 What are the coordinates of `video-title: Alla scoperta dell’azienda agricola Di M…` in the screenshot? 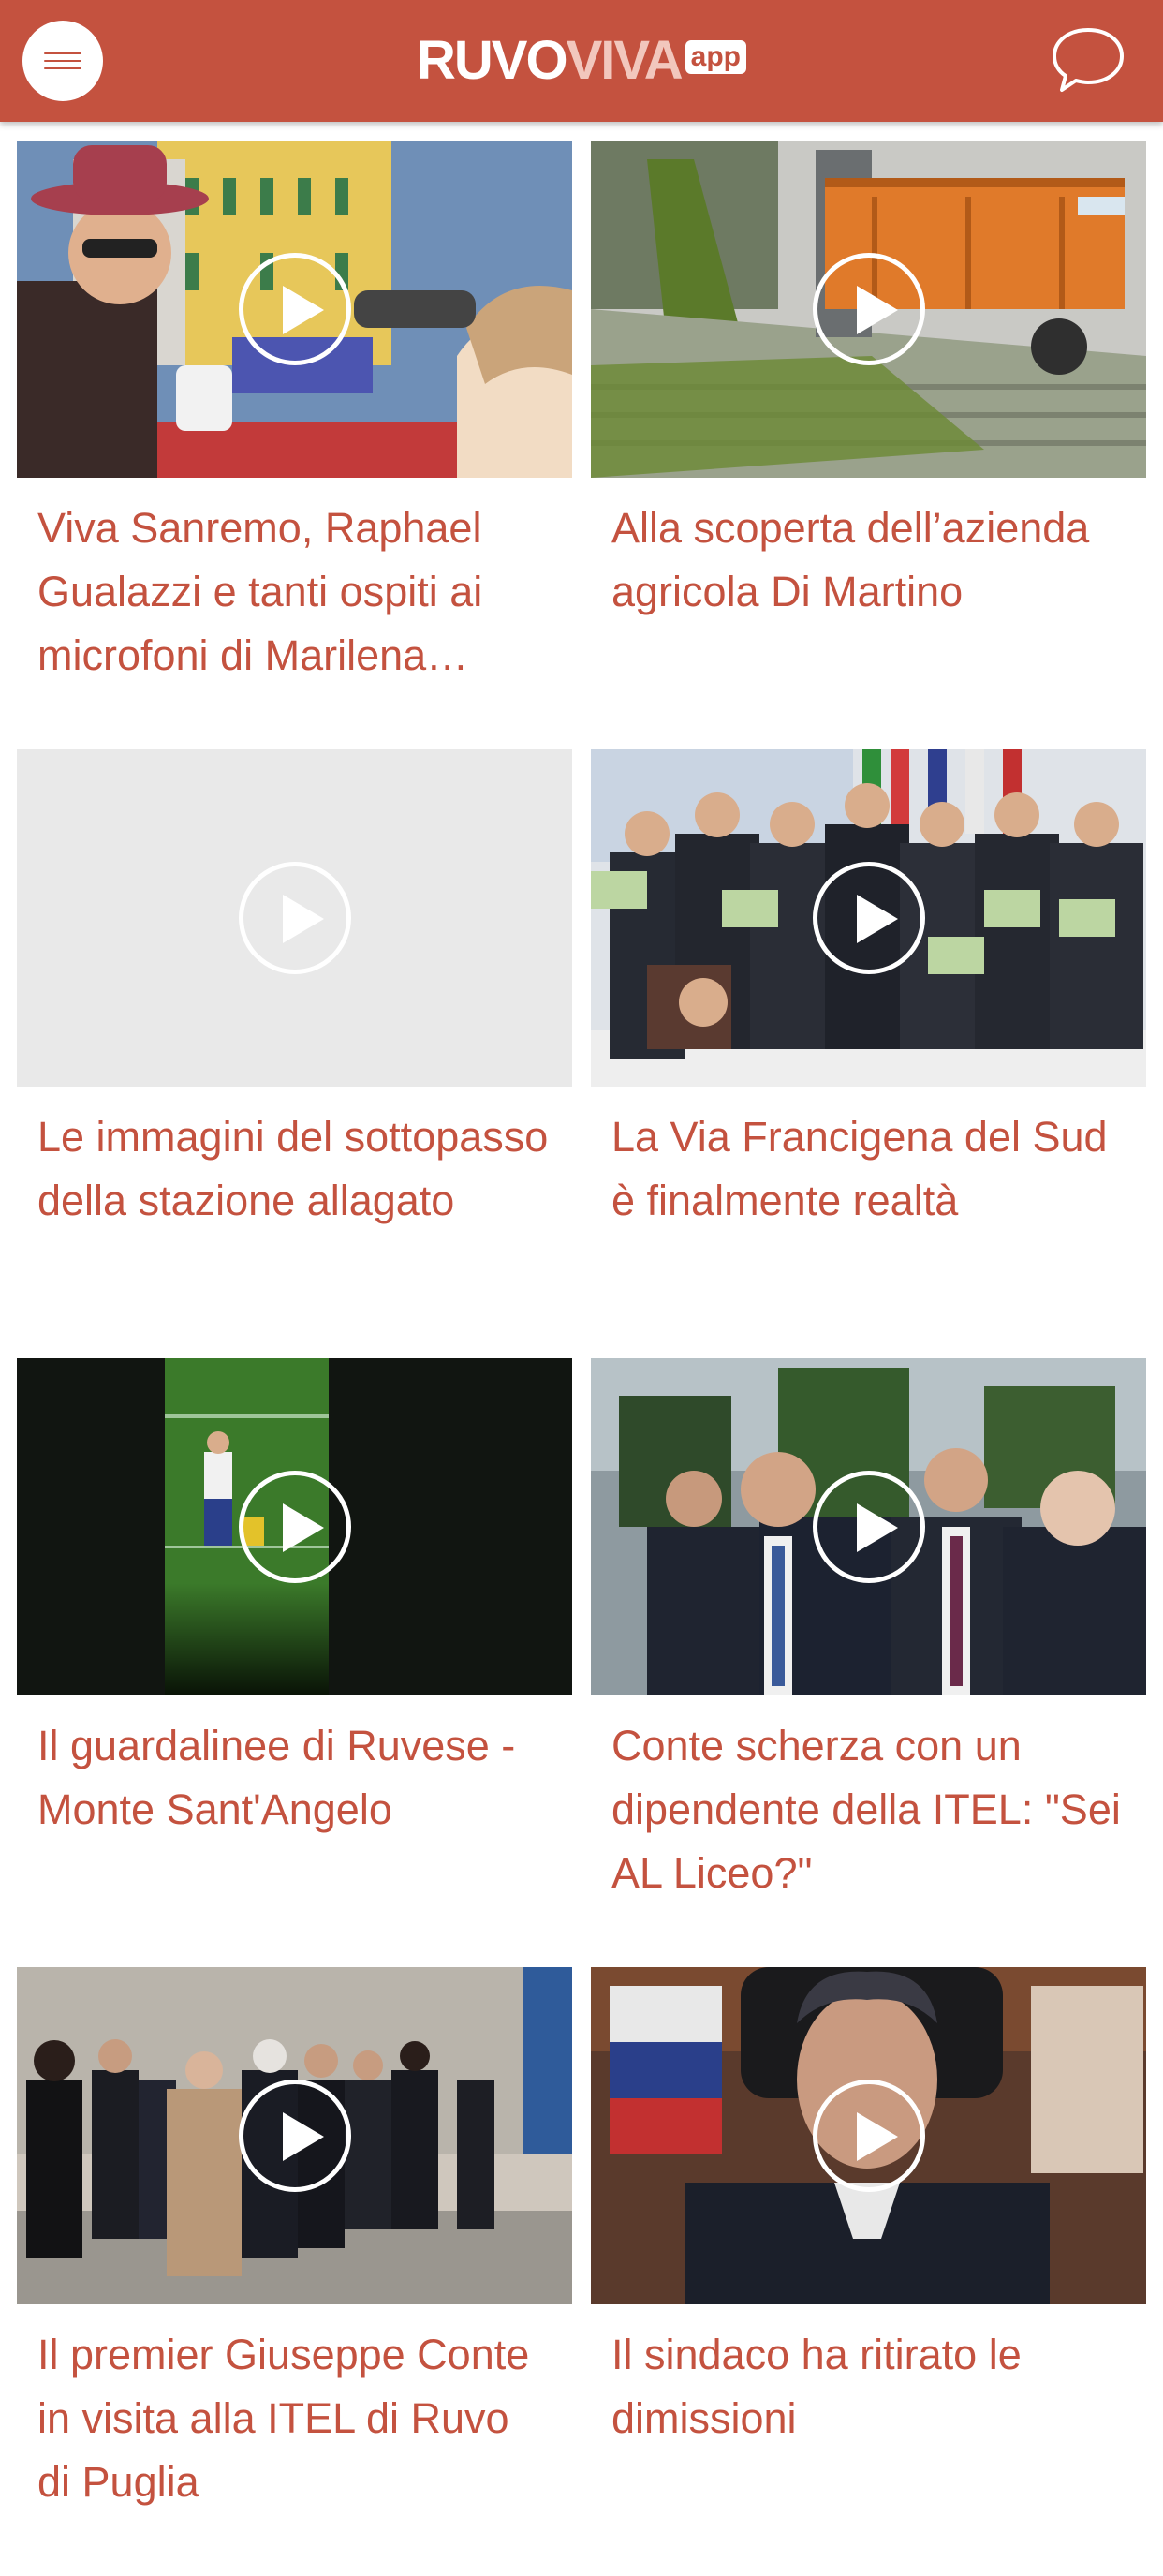 It's located at (869, 560).